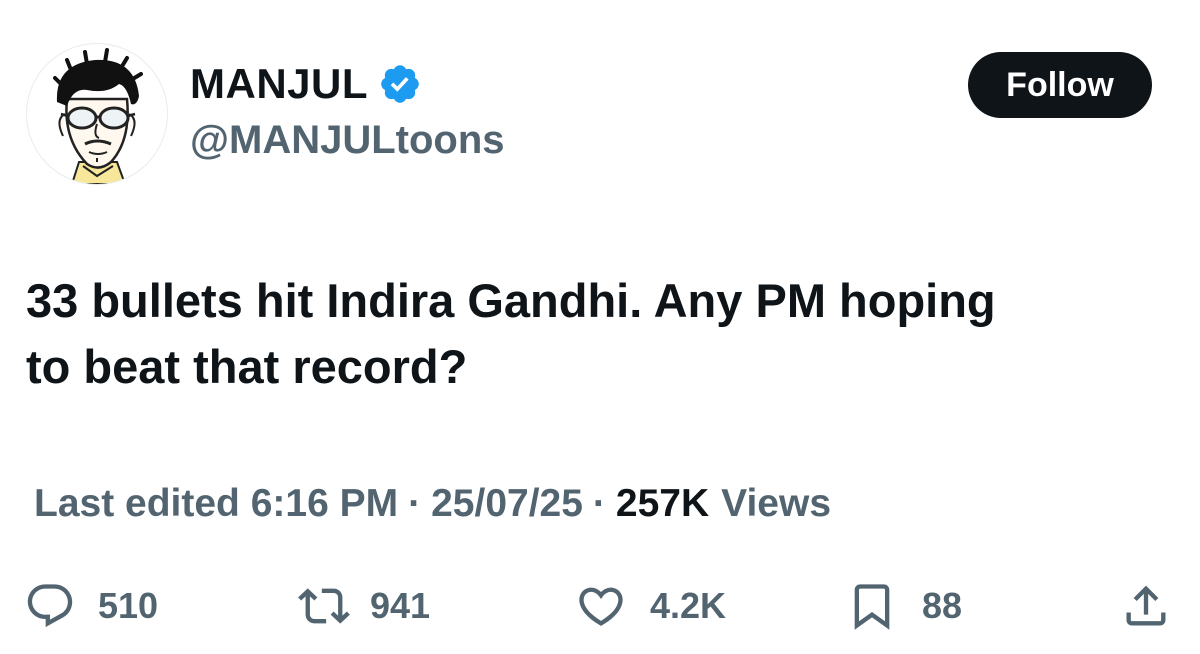  What do you see at coordinates (91, 606) in the screenshot?
I see `reply-button: 510` at bounding box center [91, 606].